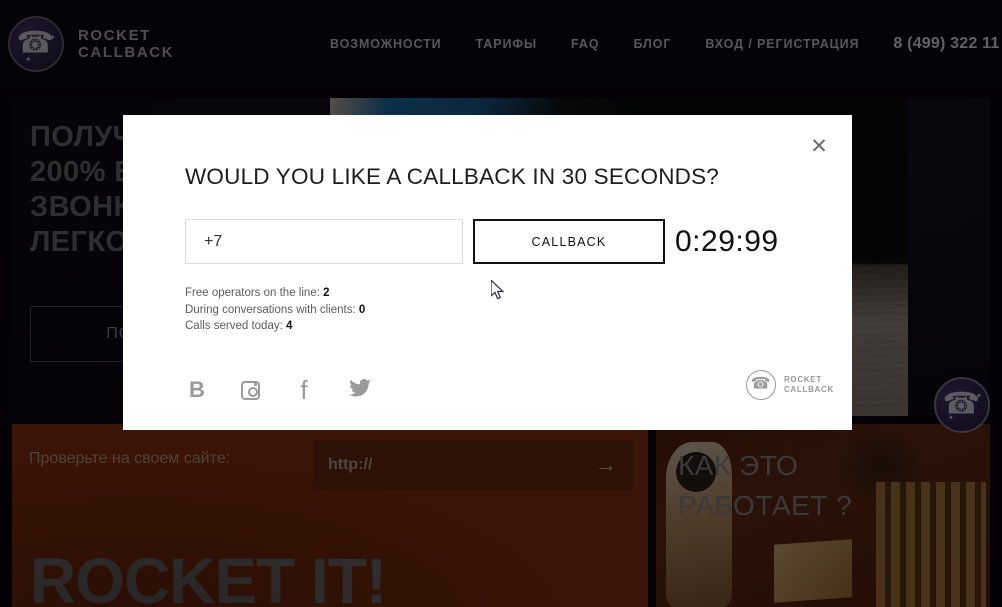 The width and height of the screenshot is (1002, 607). What do you see at coordinates (250, 390) in the screenshot?
I see `instagram-icon` at bounding box center [250, 390].